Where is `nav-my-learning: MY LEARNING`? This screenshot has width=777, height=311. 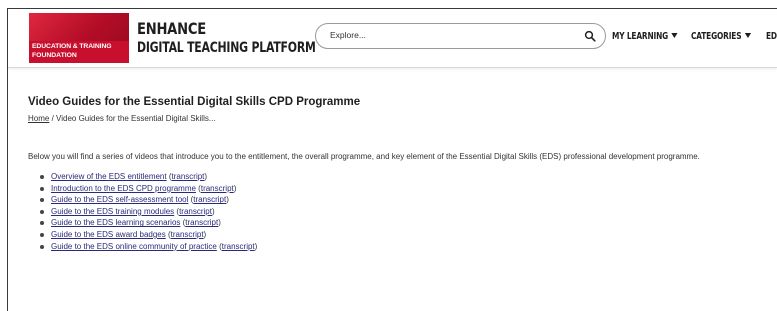 nav-my-learning: MY LEARNING is located at coordinates (645, 36).